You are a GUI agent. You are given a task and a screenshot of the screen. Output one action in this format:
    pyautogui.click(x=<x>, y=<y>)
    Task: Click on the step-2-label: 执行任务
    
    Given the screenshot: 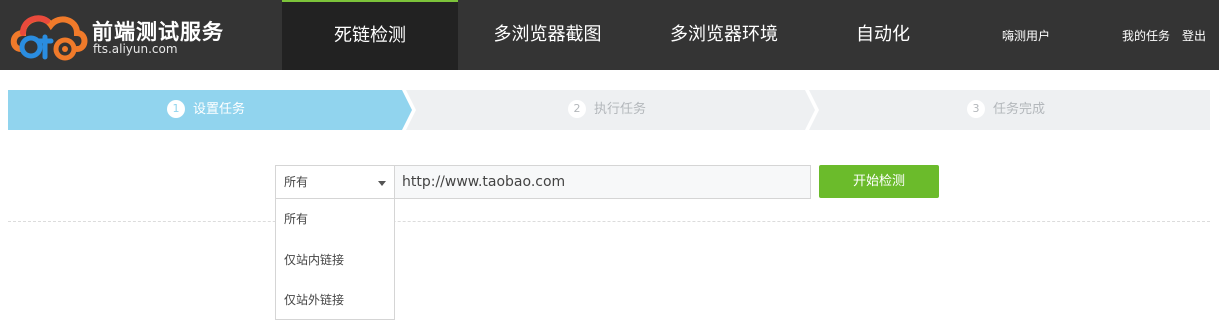 What is the action you would take?
    pyautogui.click(x=620, y=109)
    